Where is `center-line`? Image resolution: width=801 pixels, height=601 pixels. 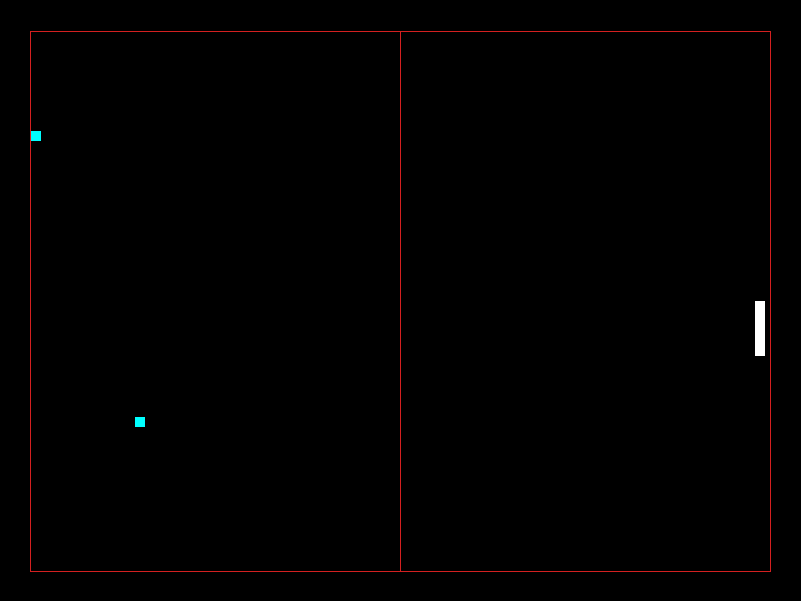 center-line is located at coordinates (400, 301).